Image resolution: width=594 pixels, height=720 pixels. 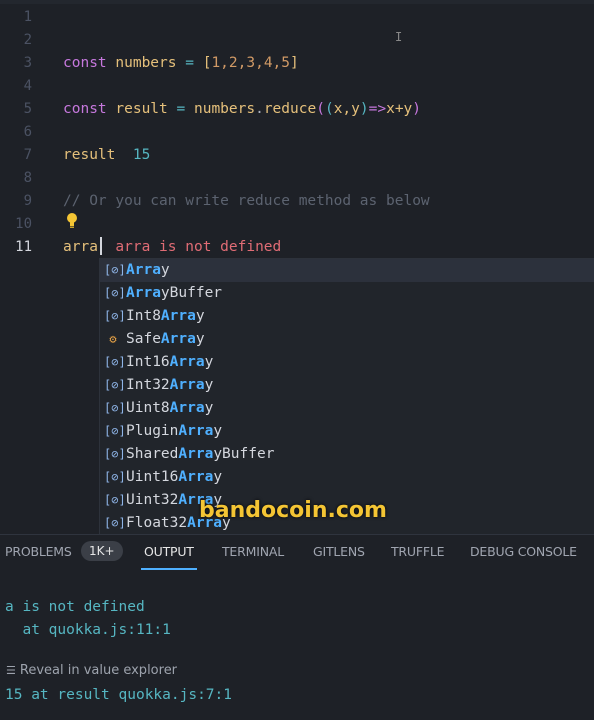 What do you see at coordinates (346, 109) in the screenshot?
I see `params: x,y` at bounding box center [346, 109].